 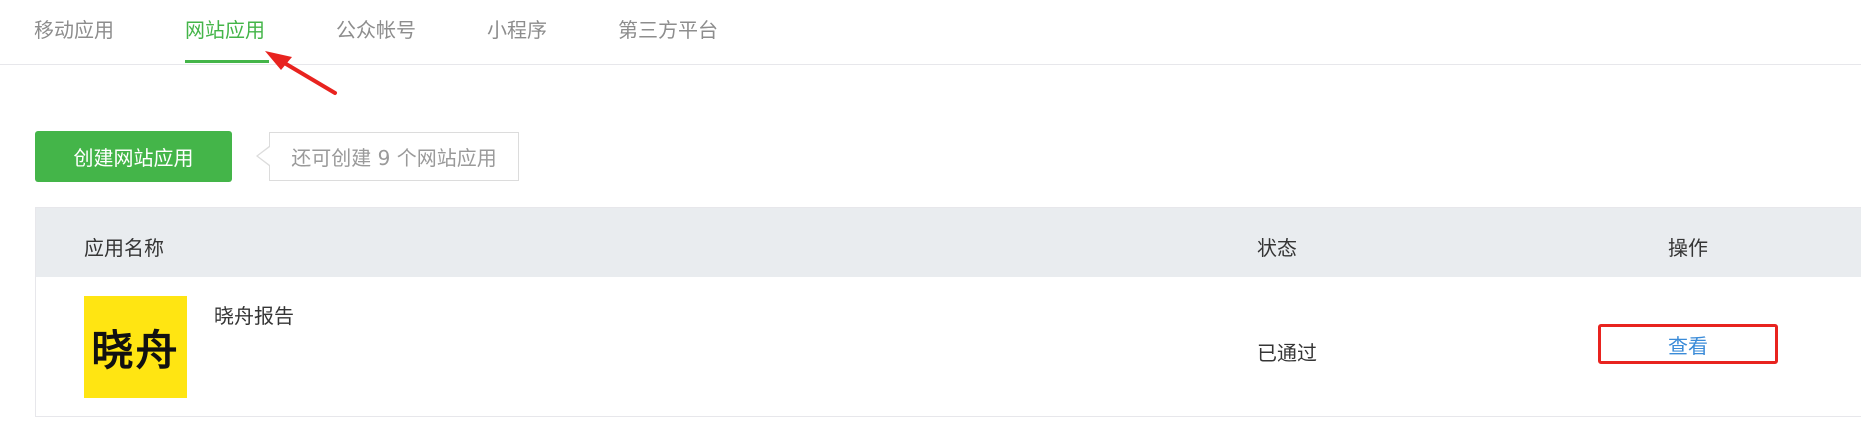 What do you see at coordinates (135, 347) in the screenshot?
I see `app-logo: 晓舟` at bounding box center [135, 347].